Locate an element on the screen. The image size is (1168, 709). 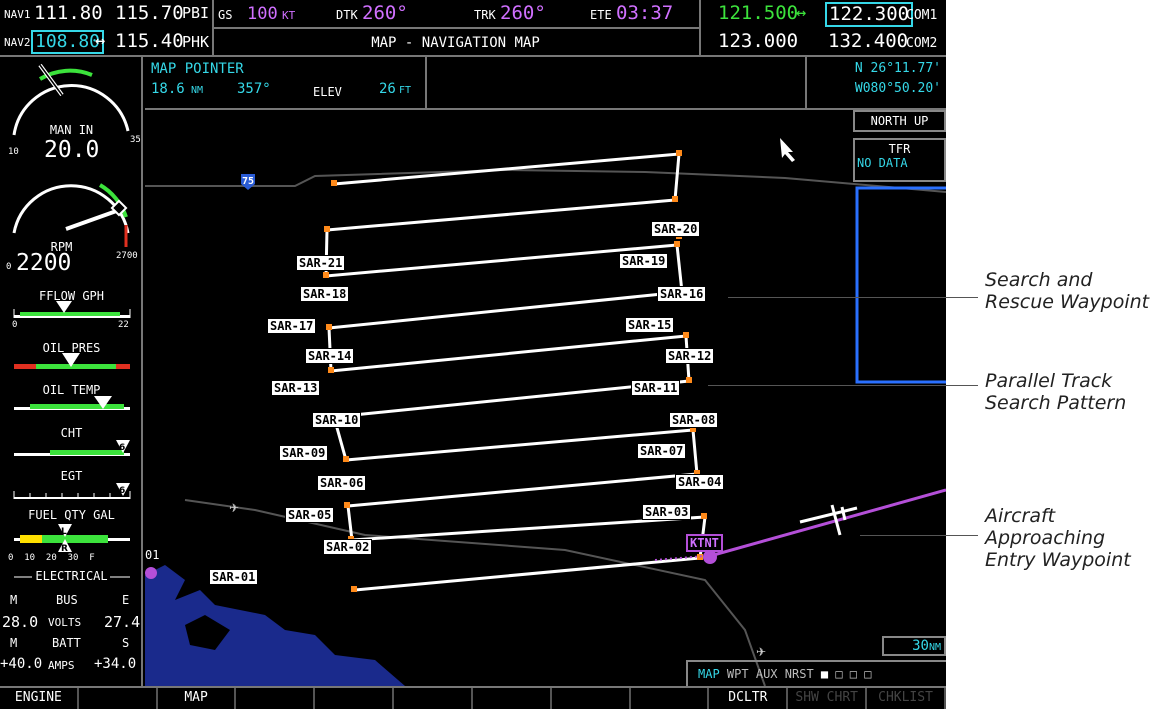
amps-left: +40.0 is located at coordinates (21, 664).